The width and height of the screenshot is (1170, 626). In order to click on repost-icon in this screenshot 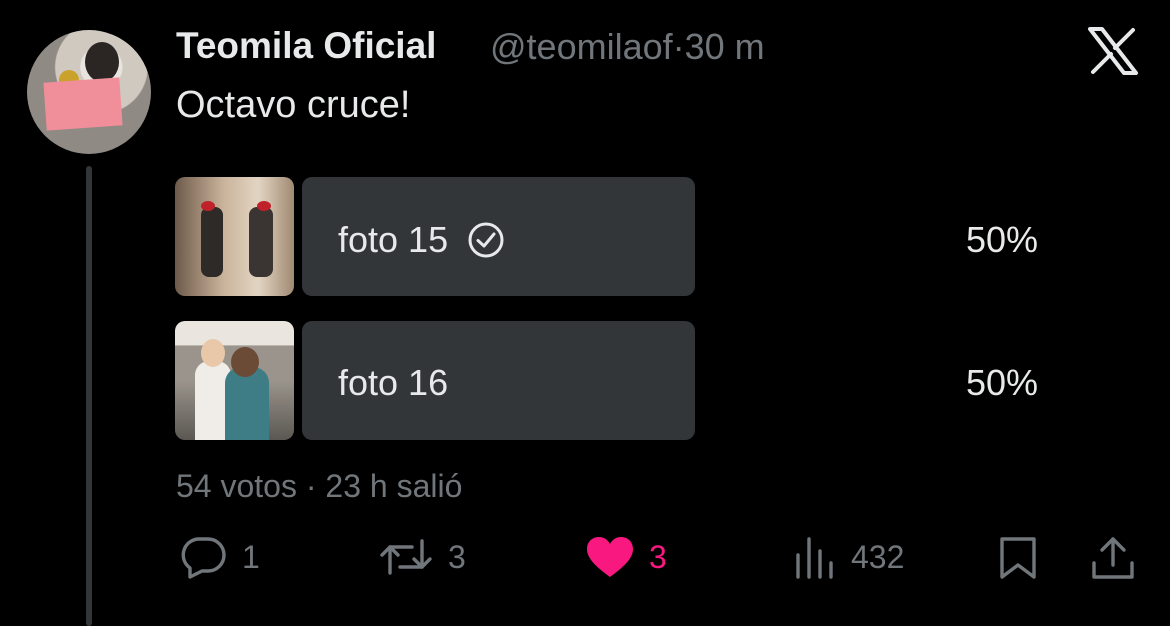, I will do `click(406, 557)`.